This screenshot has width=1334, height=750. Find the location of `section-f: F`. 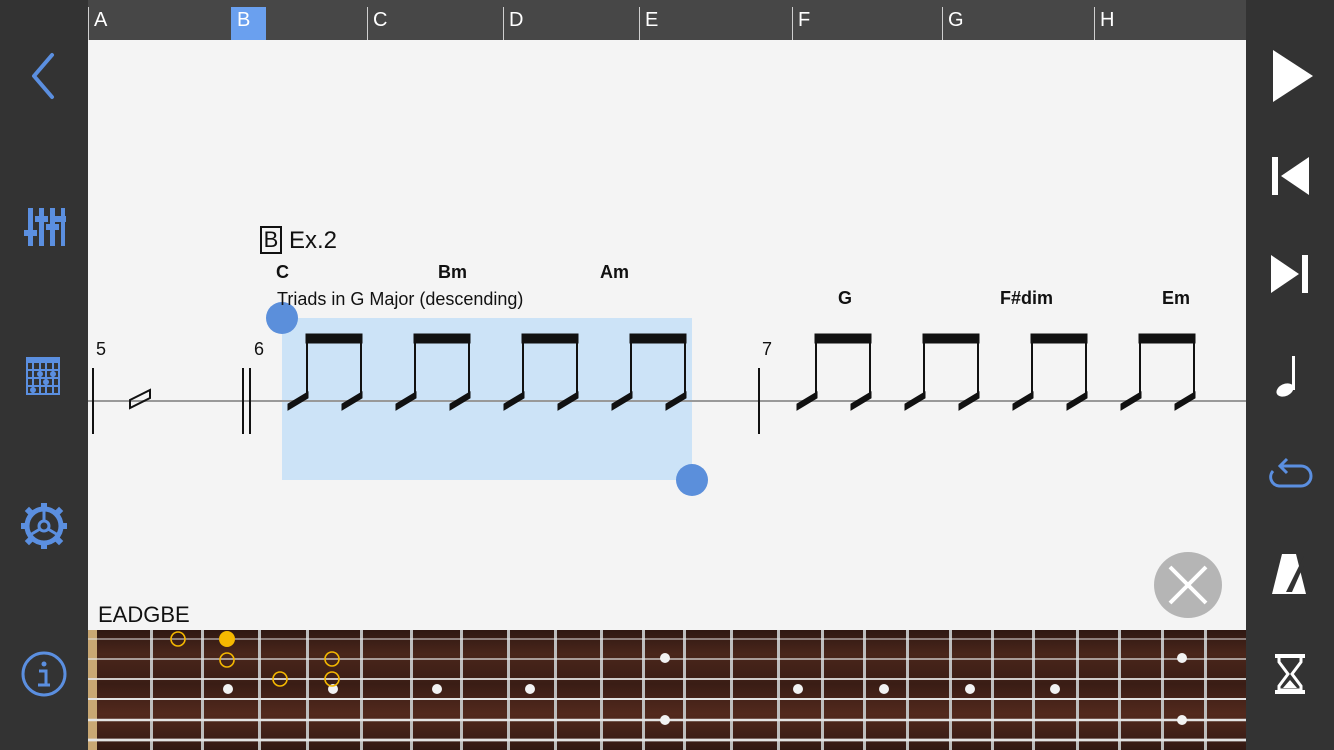

section-f: F is located at coordinates (867, 23).